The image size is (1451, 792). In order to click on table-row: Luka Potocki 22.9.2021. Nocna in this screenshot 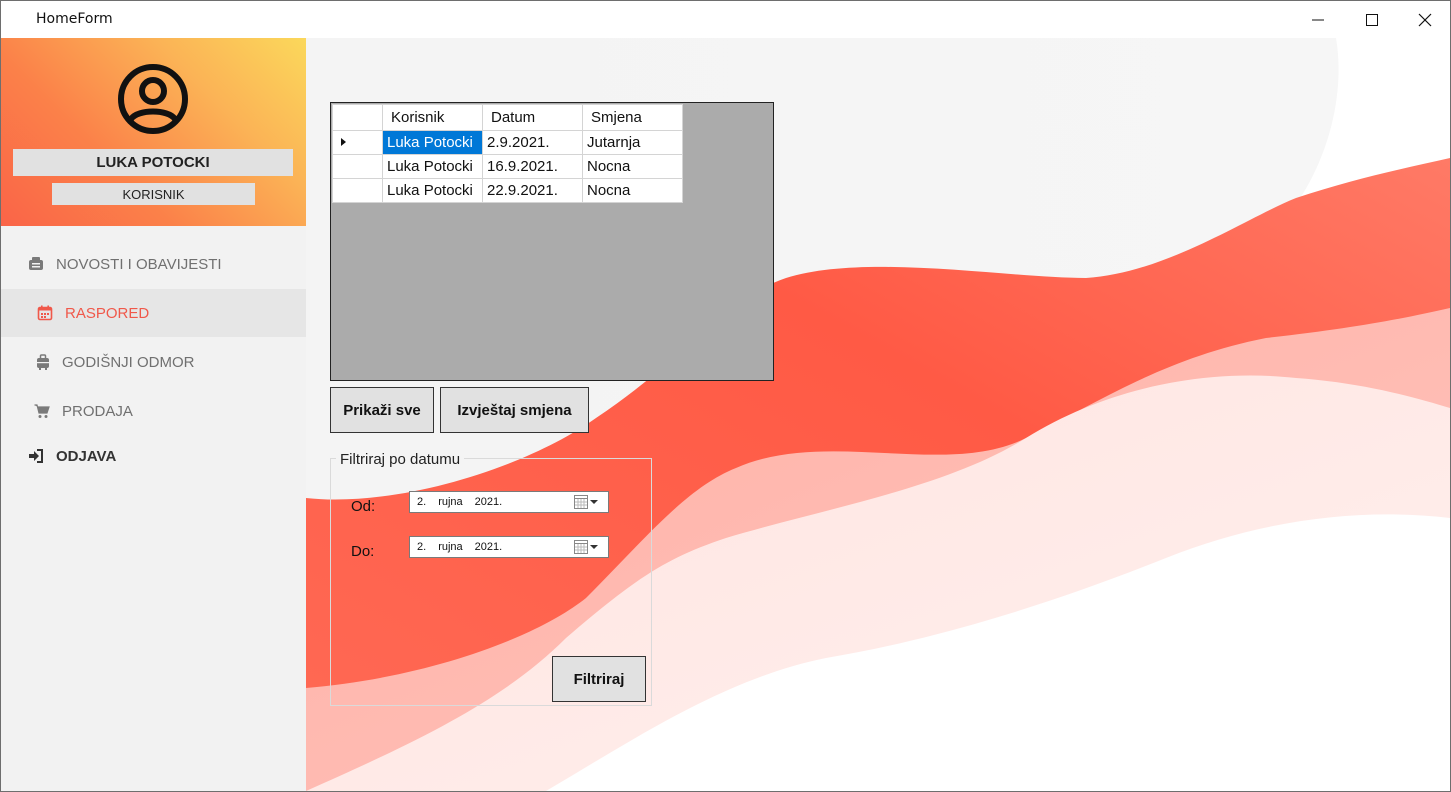, I will do `click(507, 190)`.